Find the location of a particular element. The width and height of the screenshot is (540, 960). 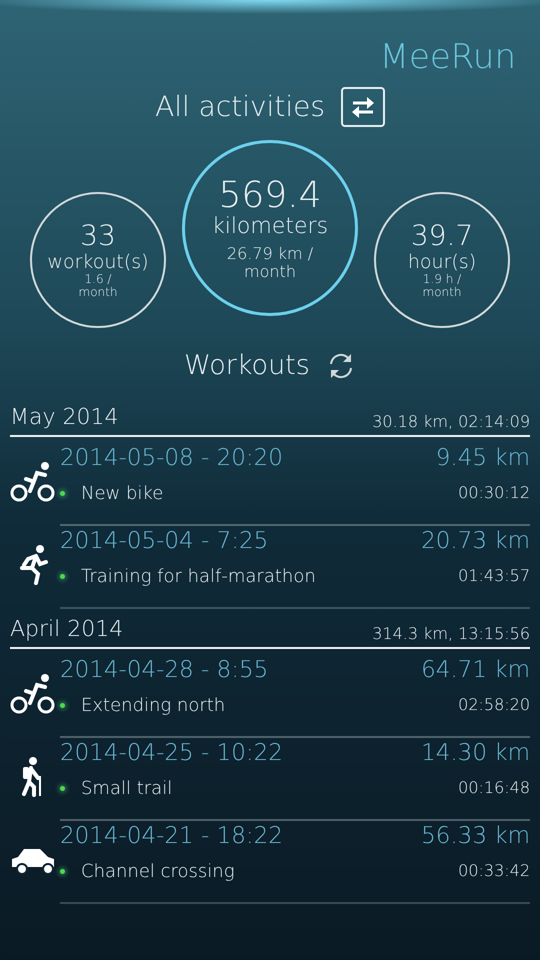

stat-unit: workout(s) is located at coordinates (98, 262).